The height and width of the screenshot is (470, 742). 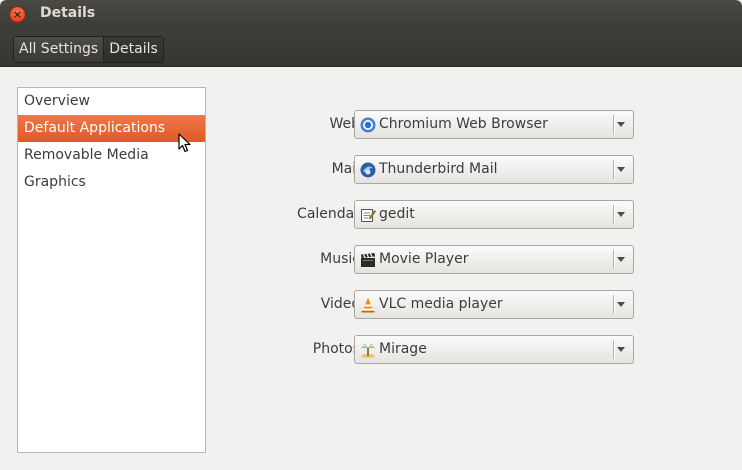 I want to click on video-app-value: VLC media player, so click(x=441, y=304).